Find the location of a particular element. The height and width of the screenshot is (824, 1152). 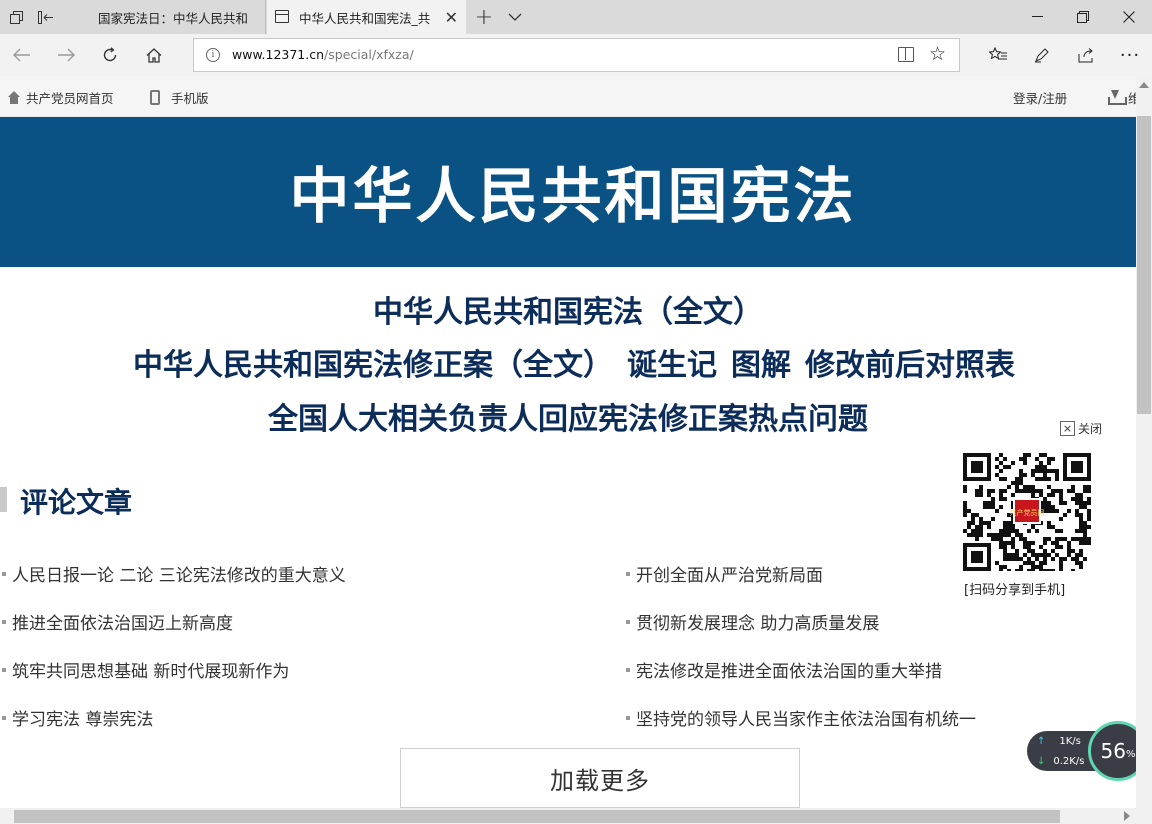

headline-amendment-row: 中华人民共和国宪法修正案（全文） 诞生记 图解 修改前后对照表 is located at coordinates (568, 362).